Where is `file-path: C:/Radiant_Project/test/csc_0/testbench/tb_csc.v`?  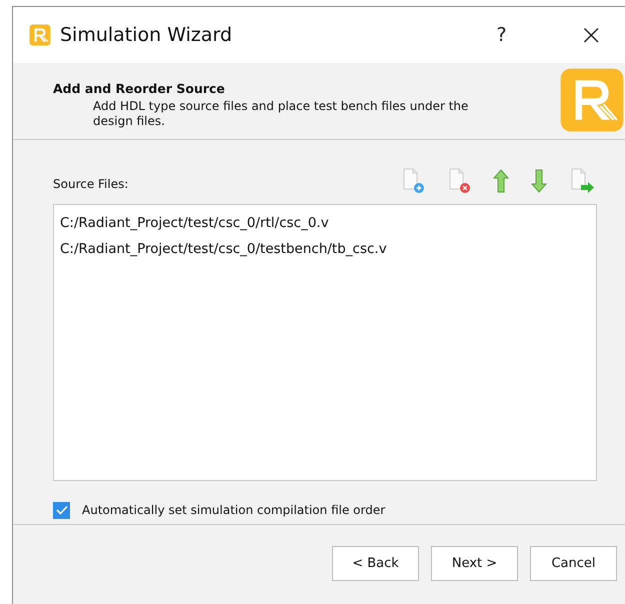
file-path: C:/Radiant_Project/test/csc_0/testbench/tb_csc.v is located at coordinates (325, 249).